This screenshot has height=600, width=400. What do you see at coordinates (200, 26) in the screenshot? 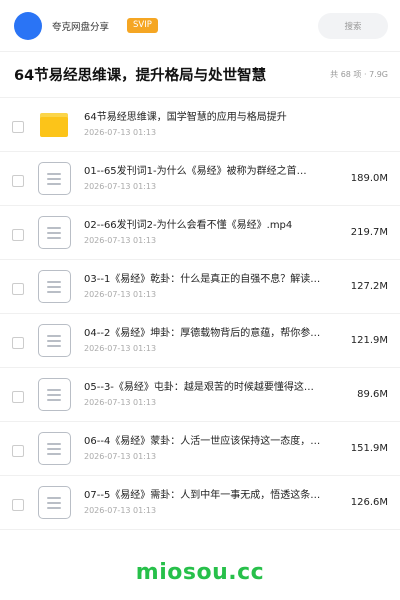
I see `header: 夸克网盘分享 SVIP 搜索` at bounding box center [200, 26].